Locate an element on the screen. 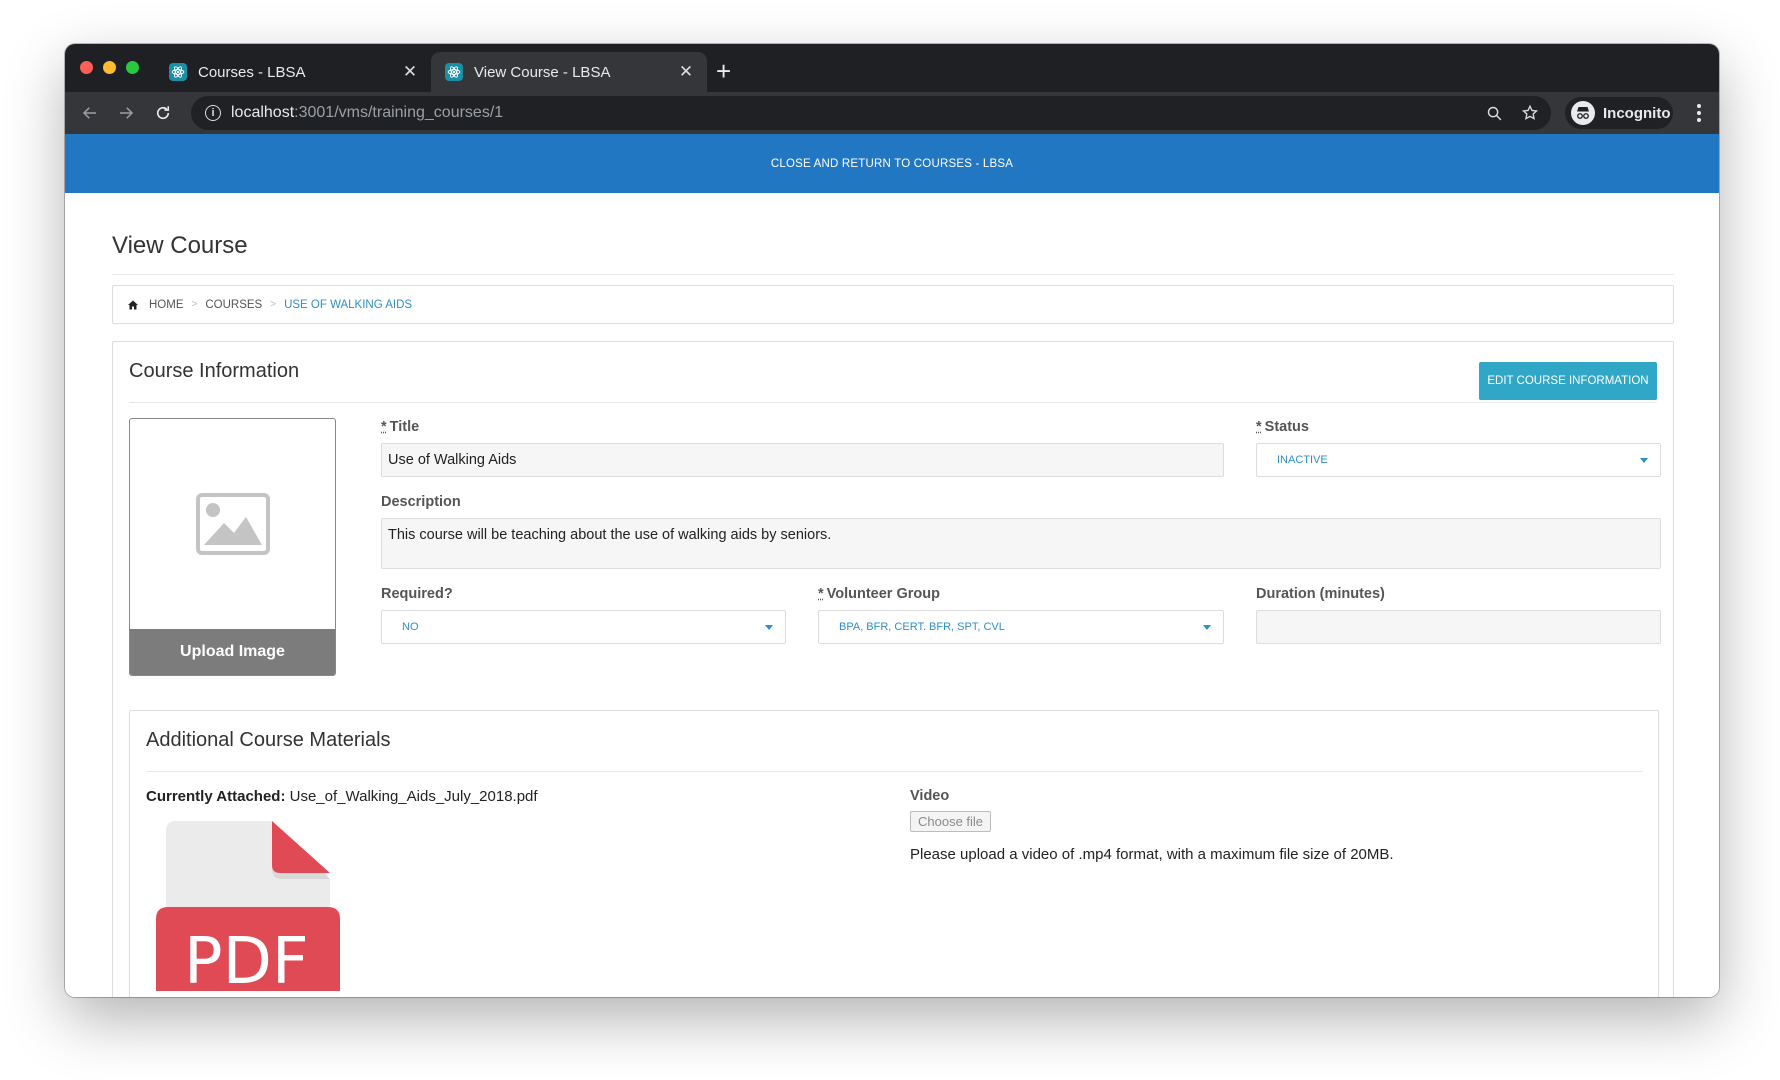  tab-courses: Courses - LBSA ✕ is located at coordinates (293, 72).